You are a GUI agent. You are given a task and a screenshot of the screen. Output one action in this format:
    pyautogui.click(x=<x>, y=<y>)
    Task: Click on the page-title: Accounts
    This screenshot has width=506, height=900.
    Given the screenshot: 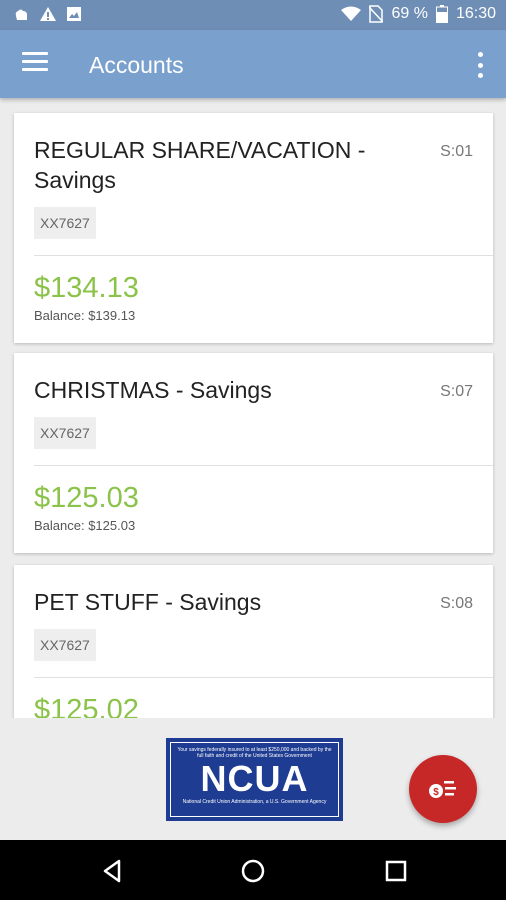 What is the action you would take?
    pyautogui.click(x=136, y=65)
    